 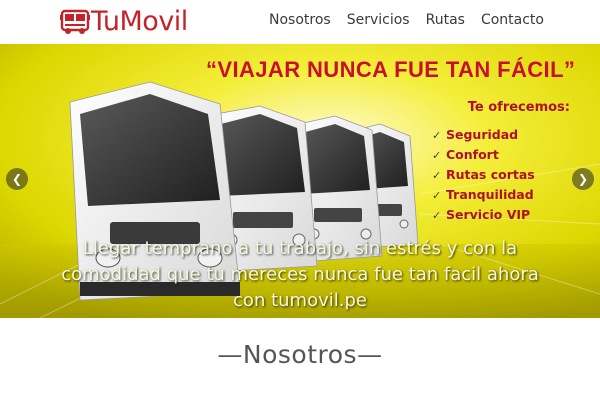 I want to click on slider-next-button: ❯, so click(x=583, y=179).